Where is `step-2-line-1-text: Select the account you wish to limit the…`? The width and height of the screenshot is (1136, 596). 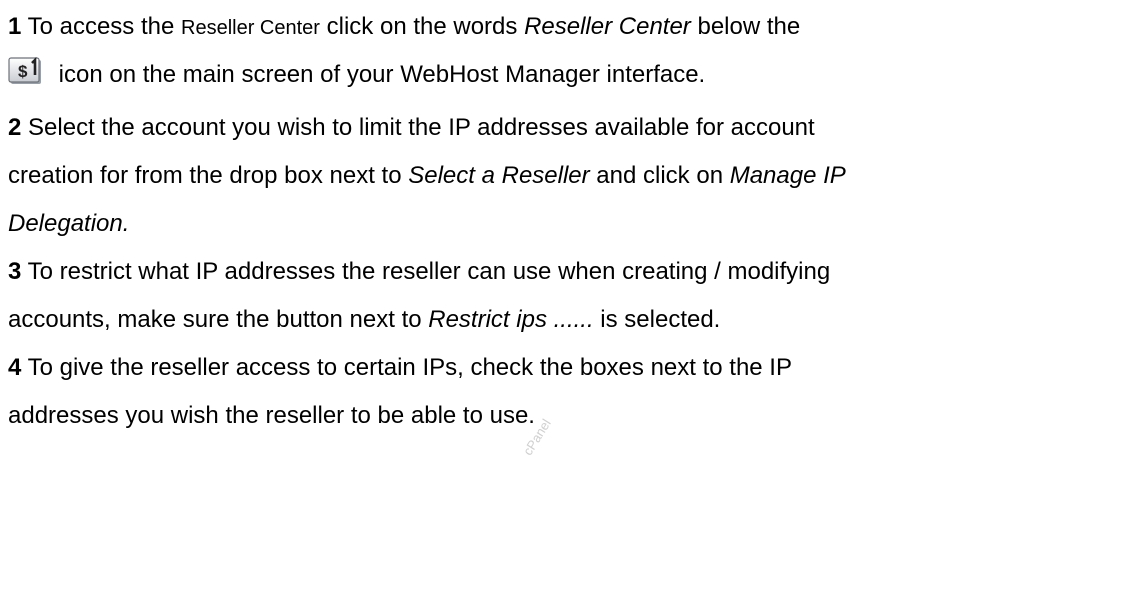 step-2-line-1-text: Select the account you wish to limit the… is located at coordinates (421, 127).